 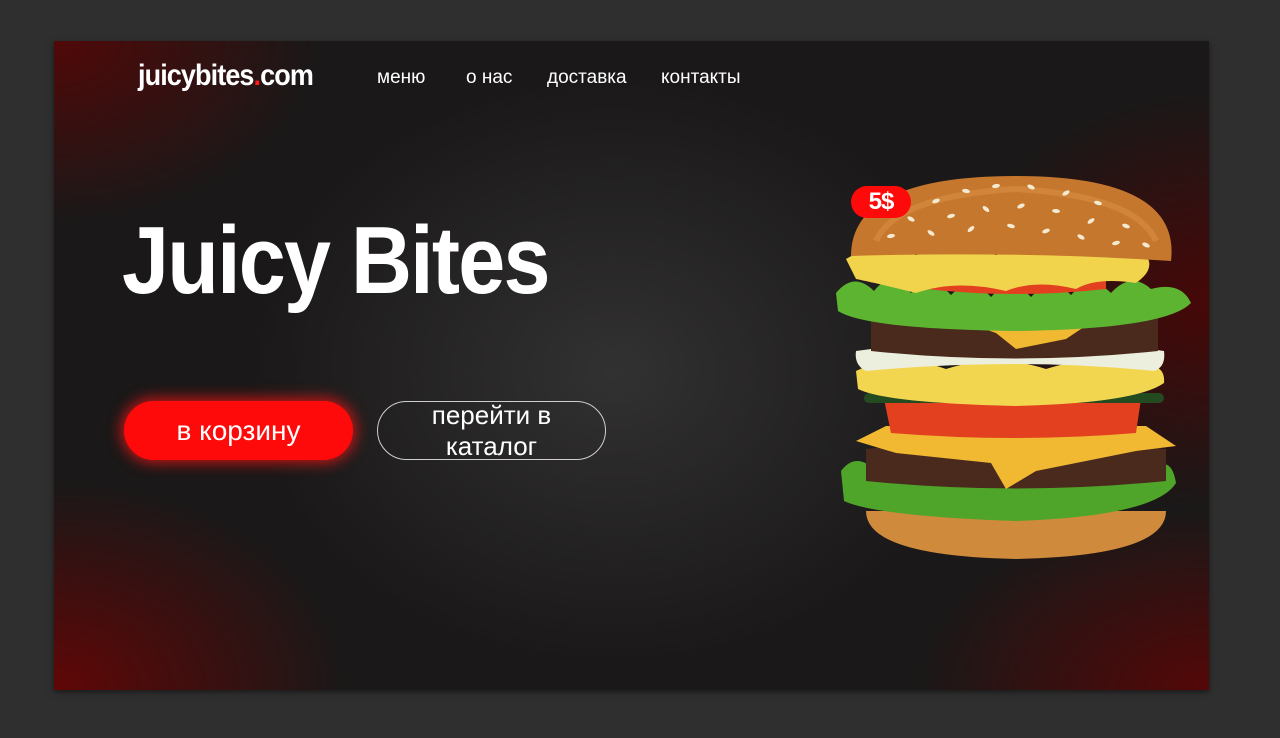 I want to click on burger-image, so click(x=1013, y=367).